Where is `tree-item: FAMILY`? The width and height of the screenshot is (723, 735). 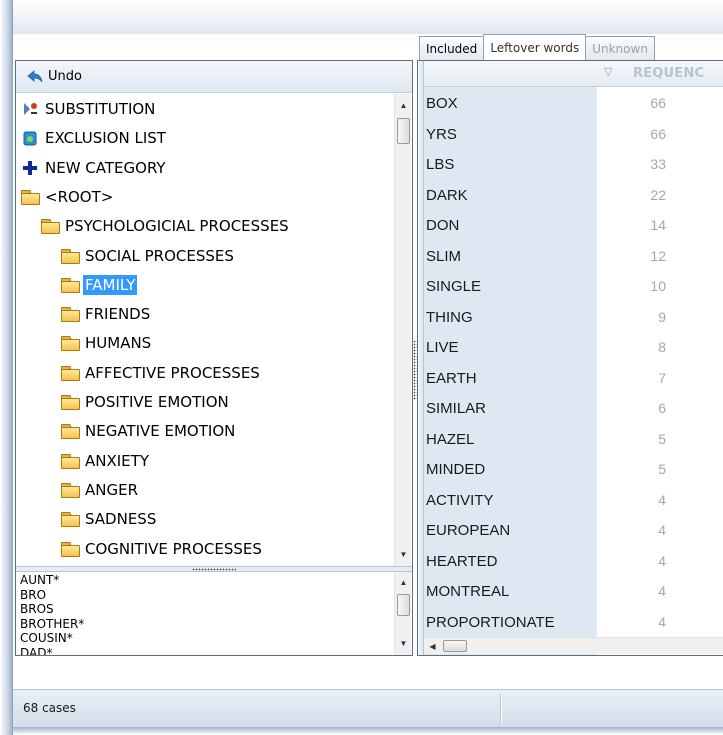
tree-item: FAMILY is located at coordinates (99, 285).